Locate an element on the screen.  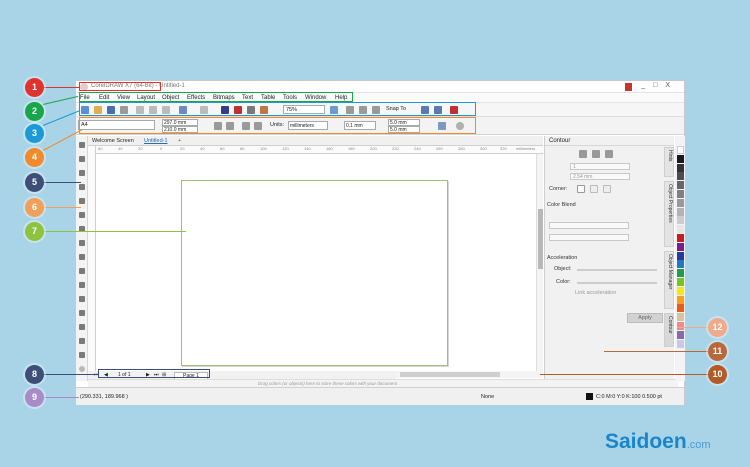
tab-hints: Hints is located at coordinates (669, 162).